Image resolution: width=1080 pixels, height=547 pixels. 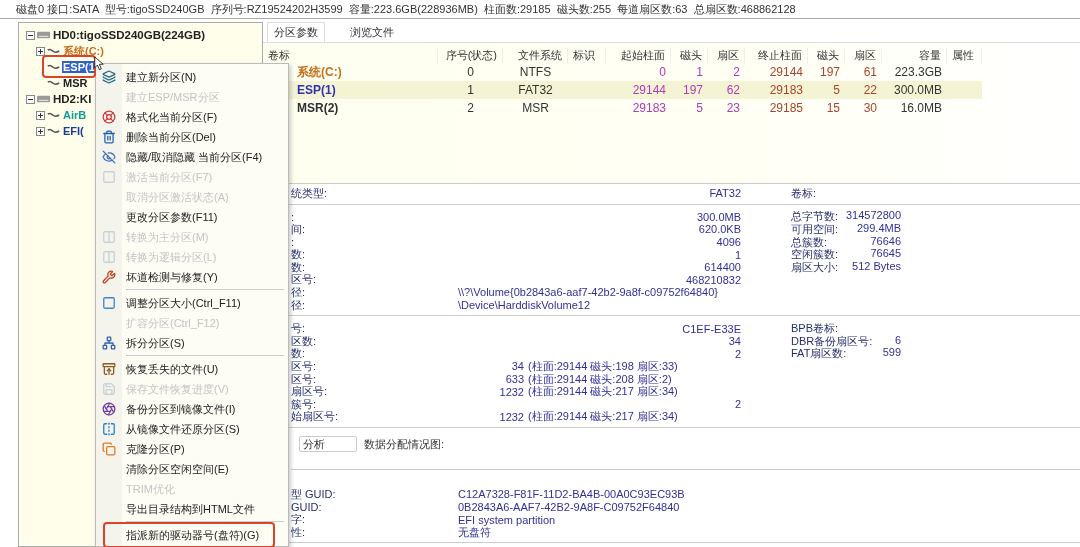 I want to click on menu-item: 隐藏/取消隐藏 当前分区(F4), so click(x=192, y=157).